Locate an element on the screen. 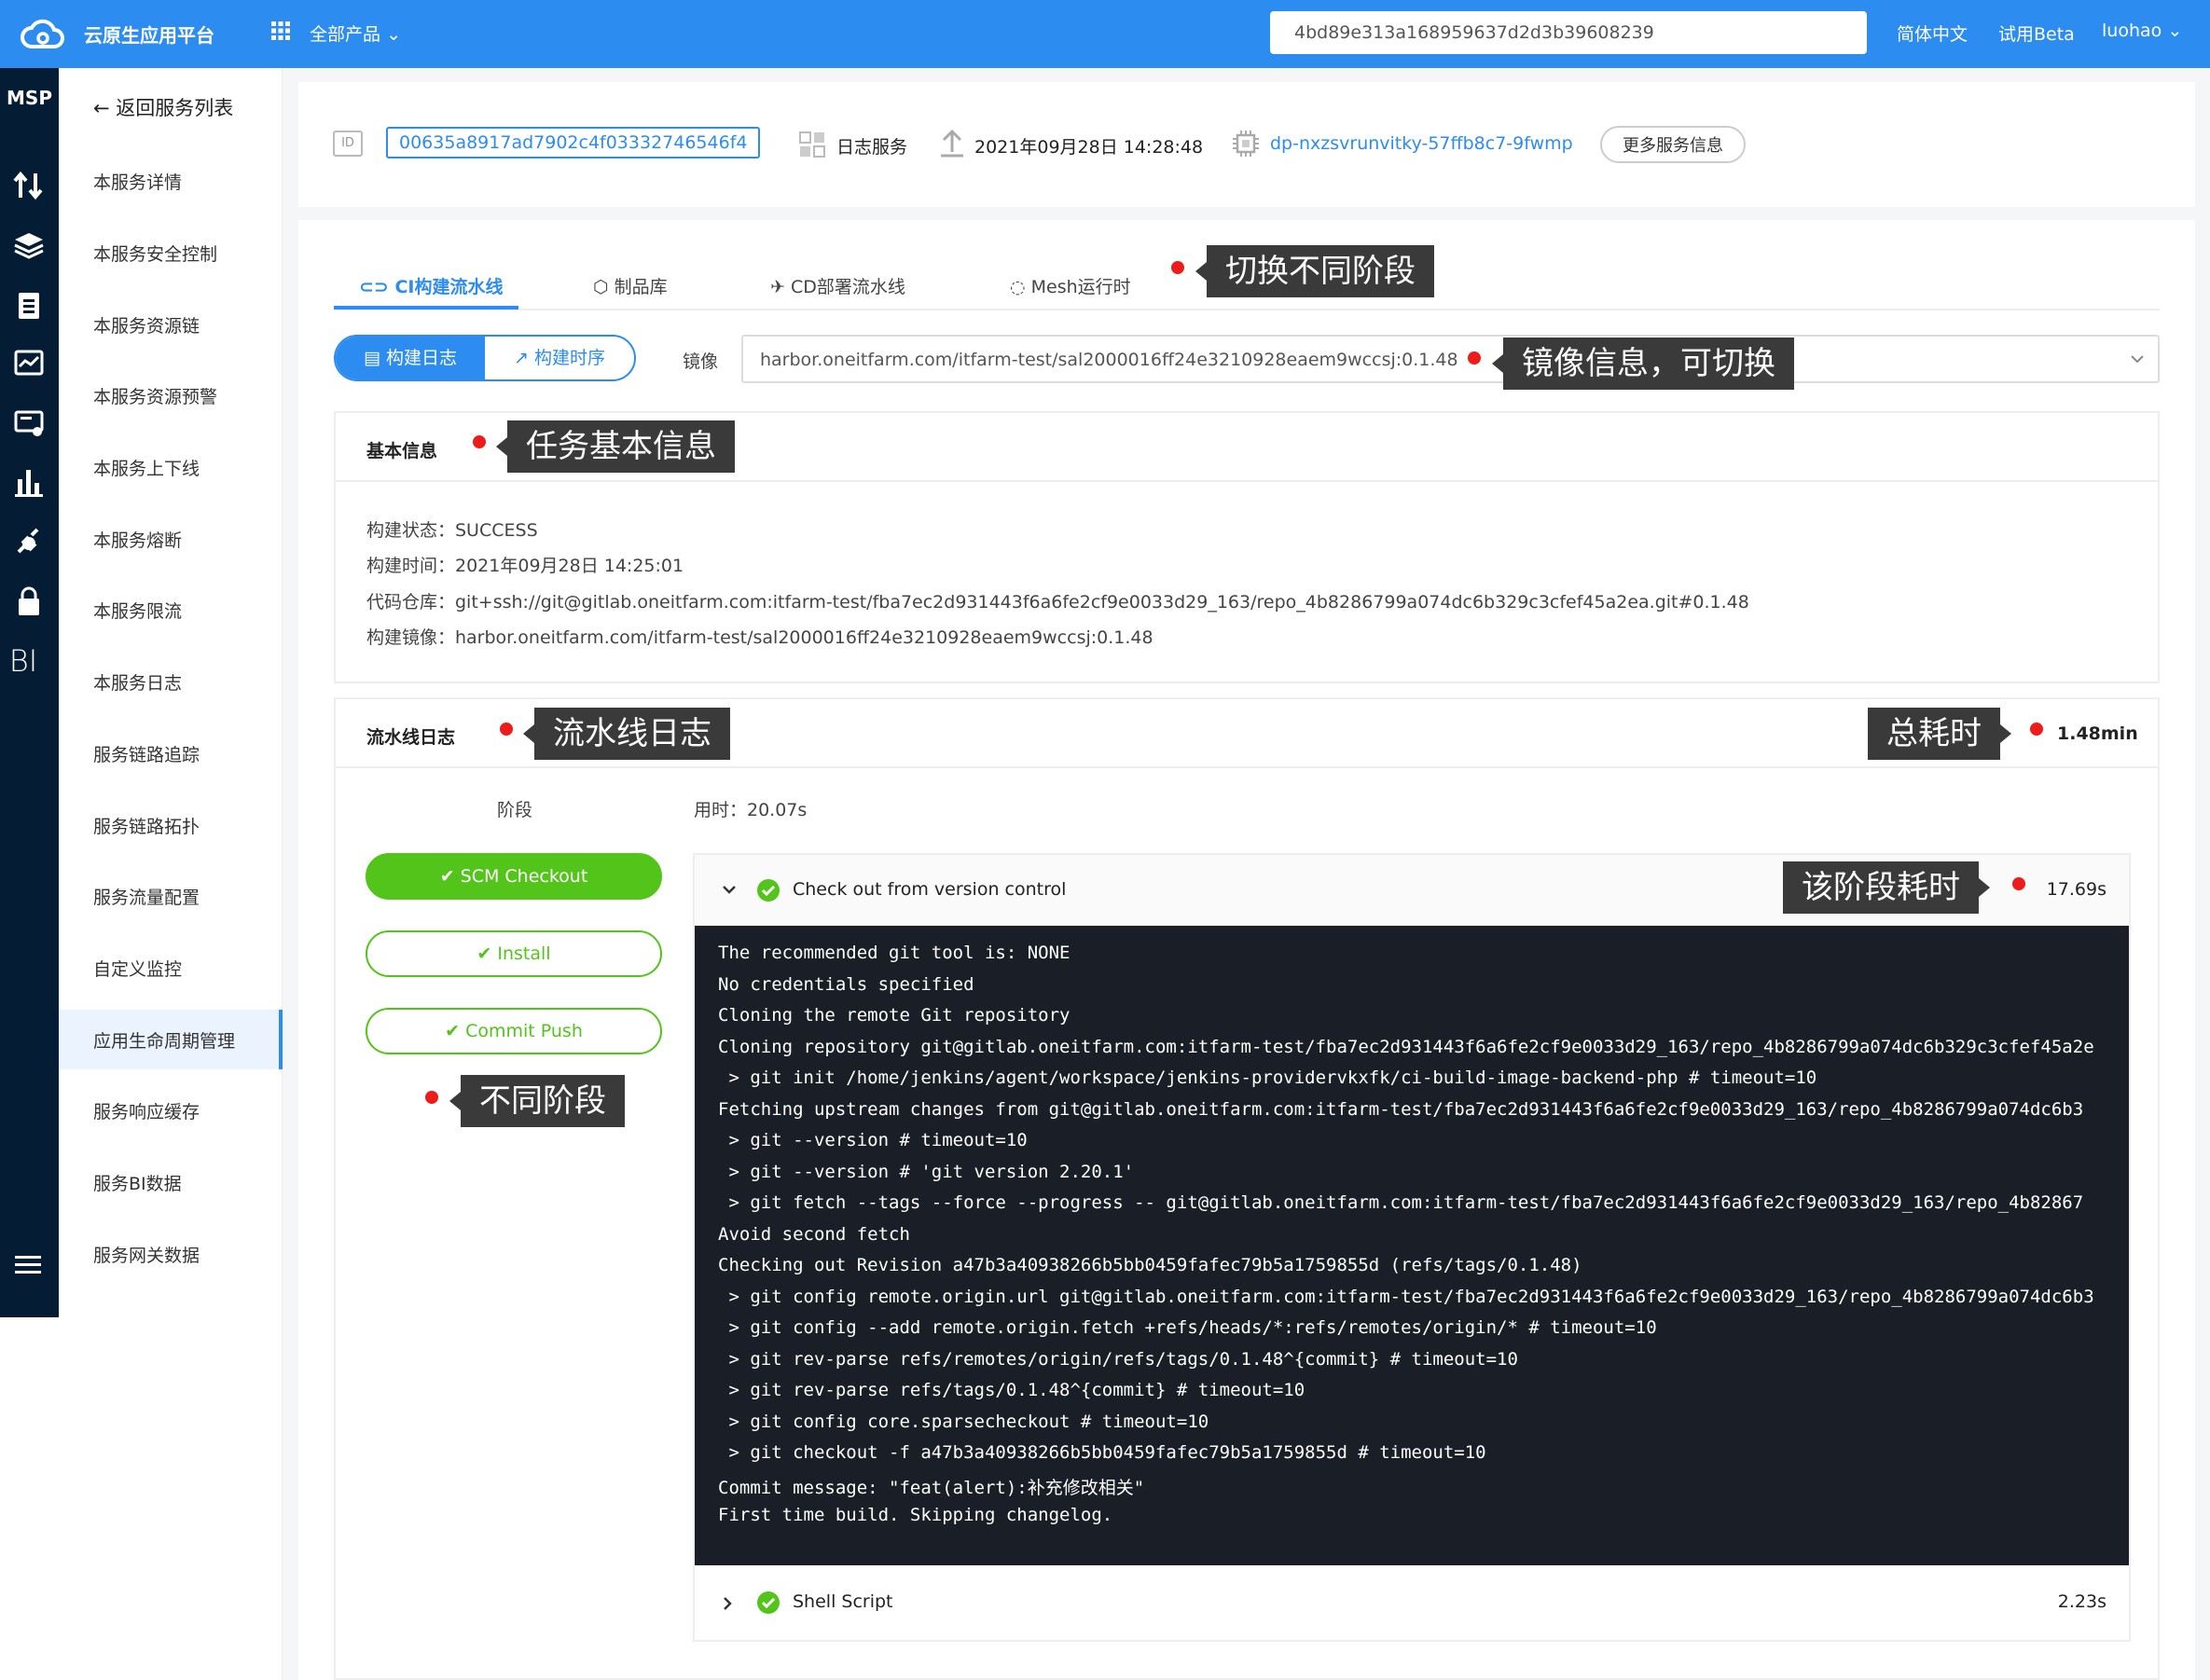 This screenshot has height=1680, width=2210. user-menu: luohao ⌄ is located at coordinates (2142, 31).